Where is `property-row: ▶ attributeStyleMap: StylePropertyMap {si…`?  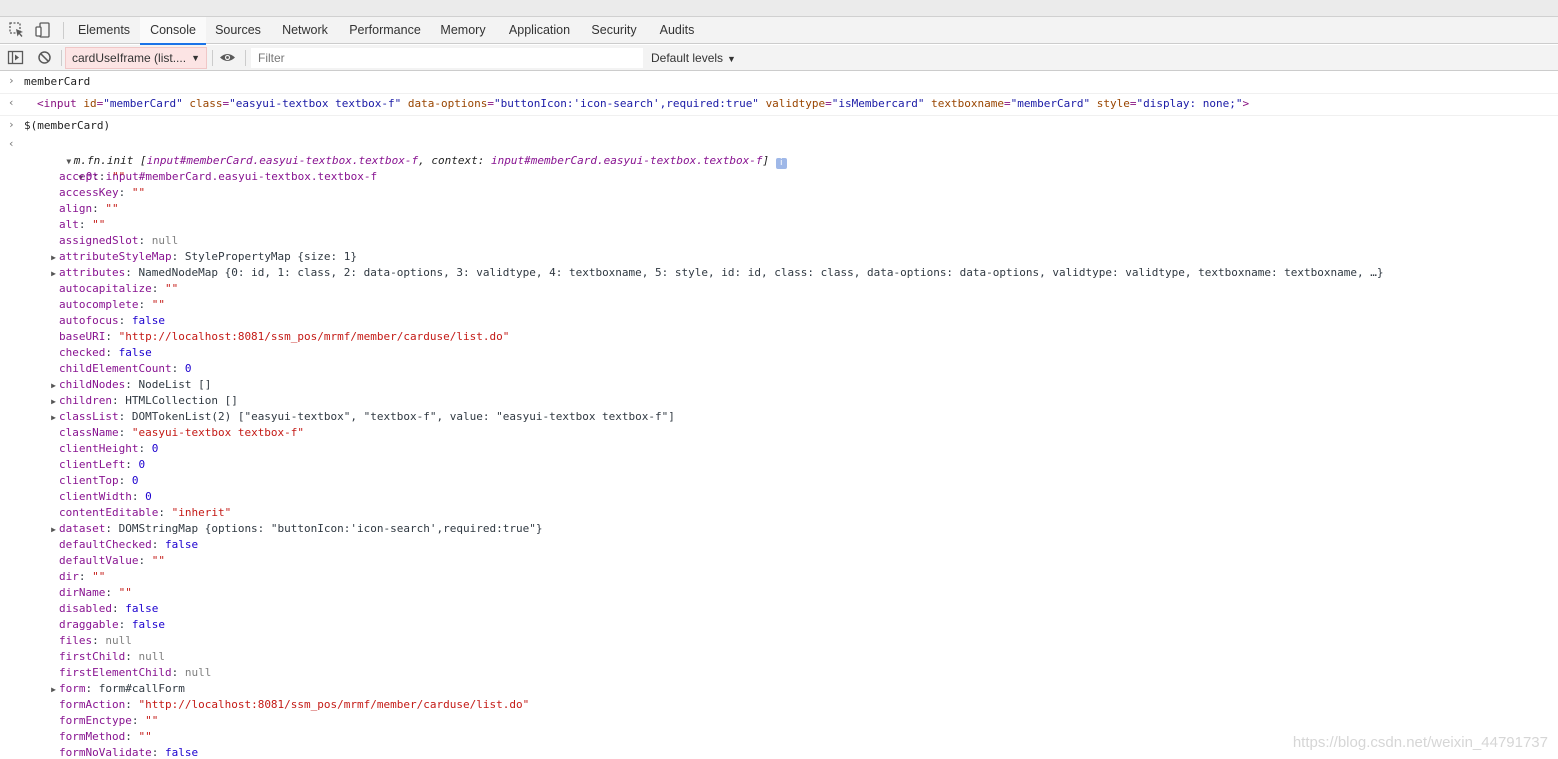 property-row: ▶ attributeStyleMap: StylePropertyMap {si… is located at coordinates (779, 257).